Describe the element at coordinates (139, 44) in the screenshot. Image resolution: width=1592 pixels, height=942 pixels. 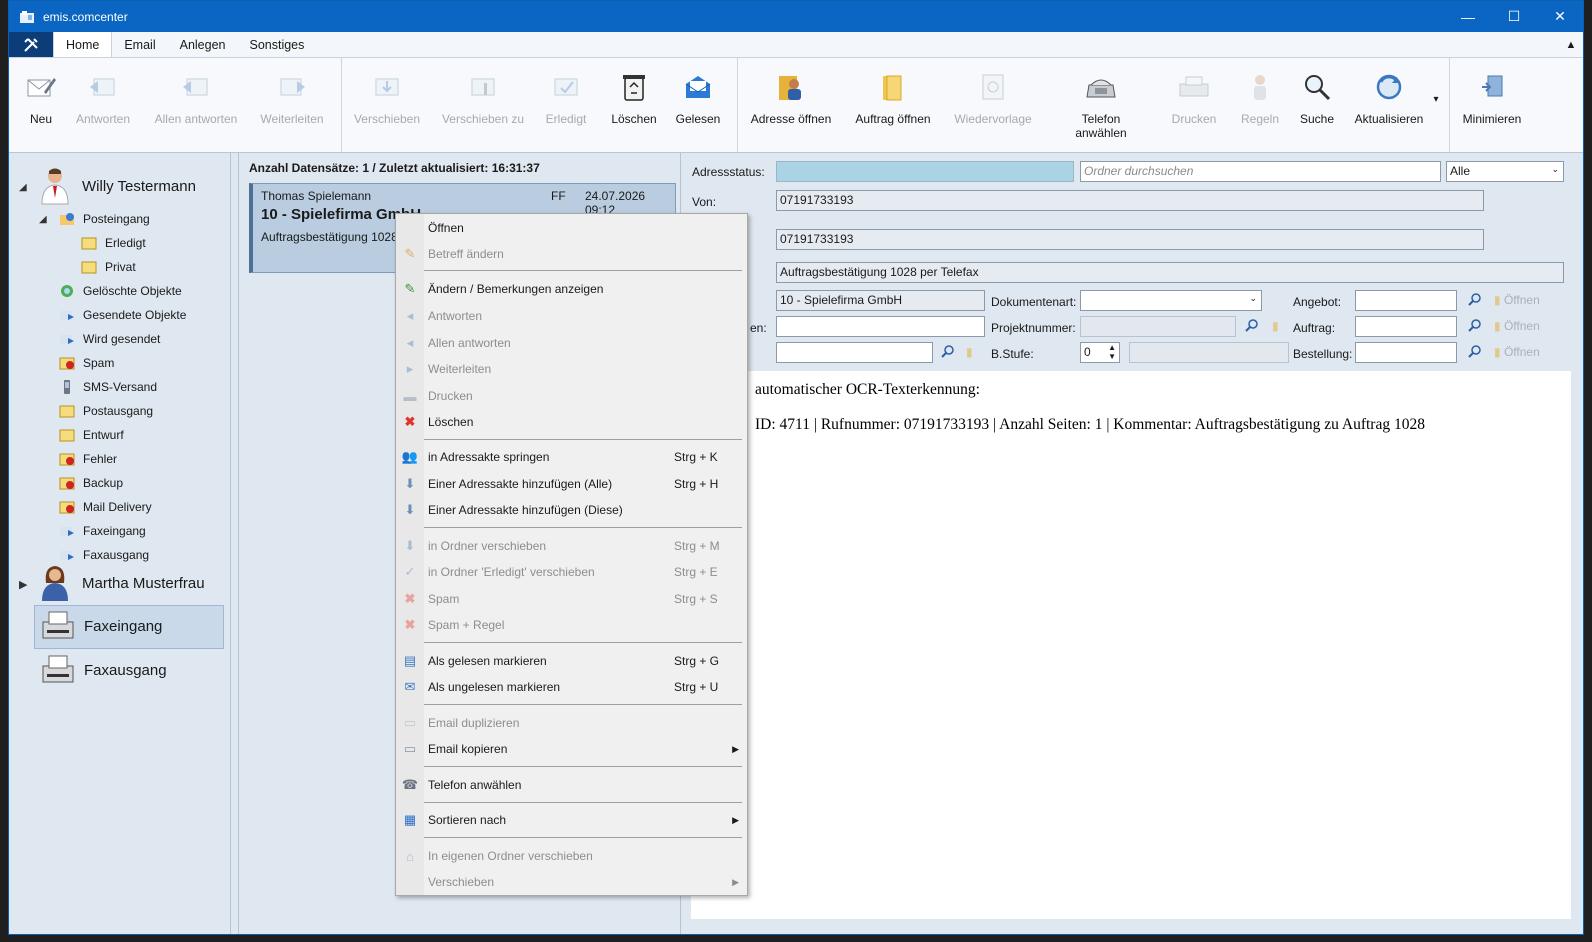
I see `tab-email: Email` at that location.